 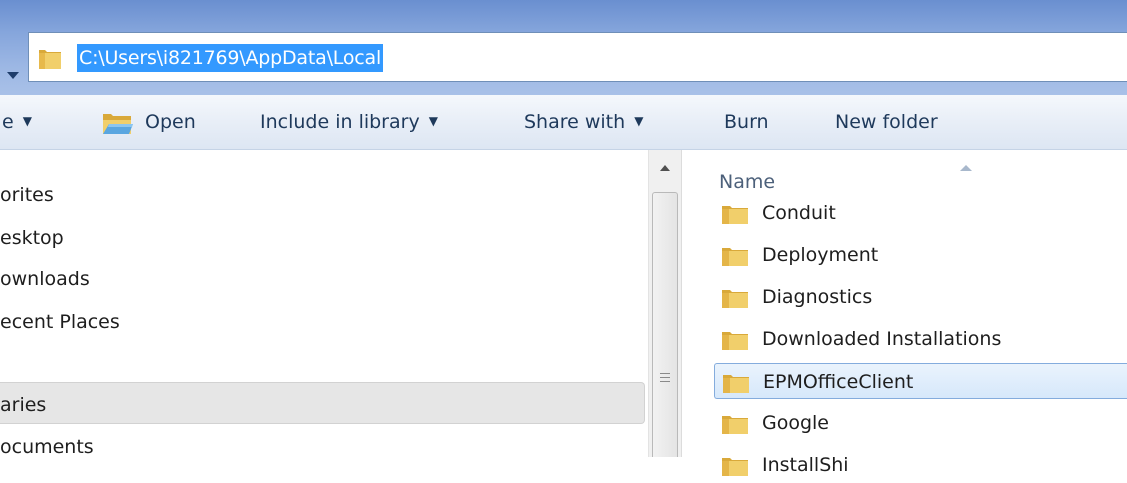 What do you see at coordinates (796, 423) in the screenshot?
I see `file-name: Google` at bounding box center [796, 423].